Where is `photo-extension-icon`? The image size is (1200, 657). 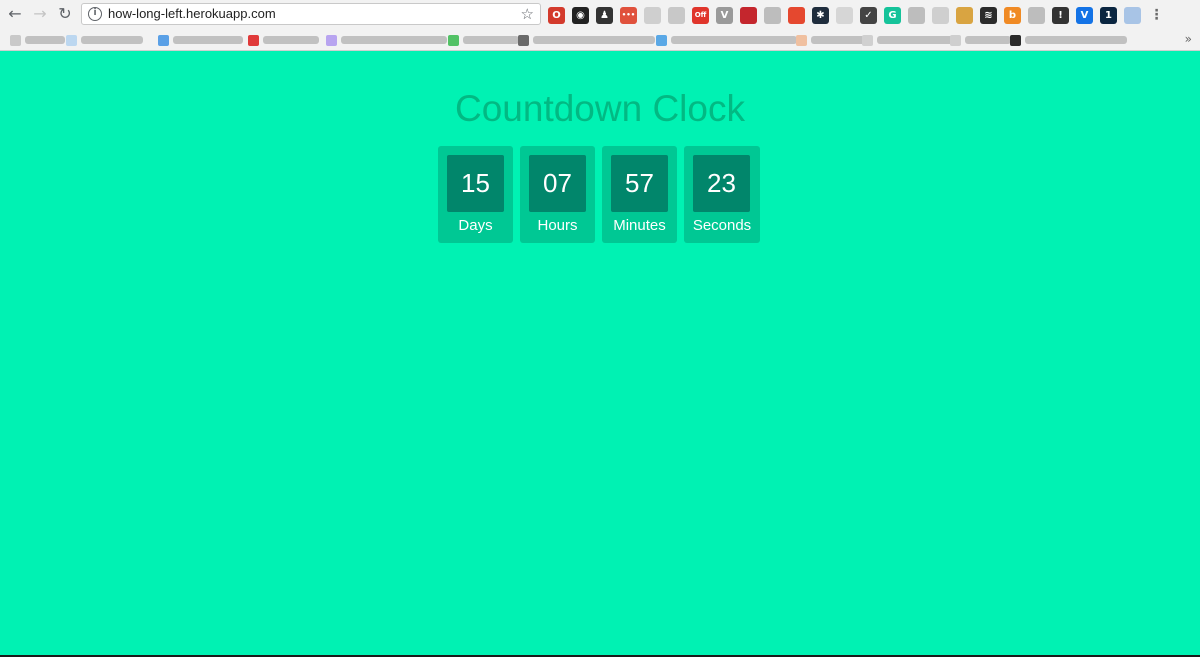 photo-extension-icon is located at coordinates (964, 15).